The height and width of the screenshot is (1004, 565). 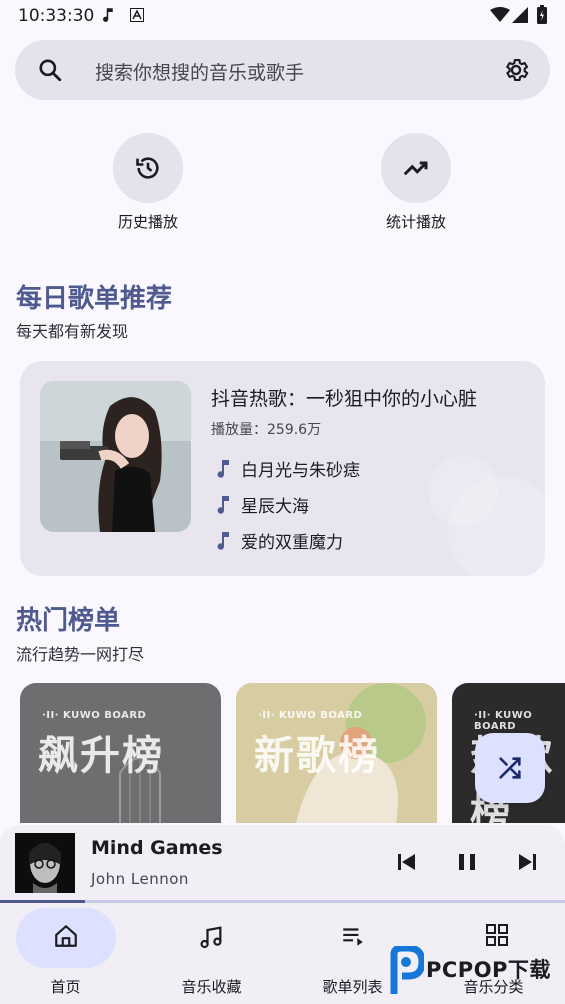 What do you see at coordinates (520, 15) in the screenshot?
I see `cellular-signal-icon` at bounding box center [520, 15].